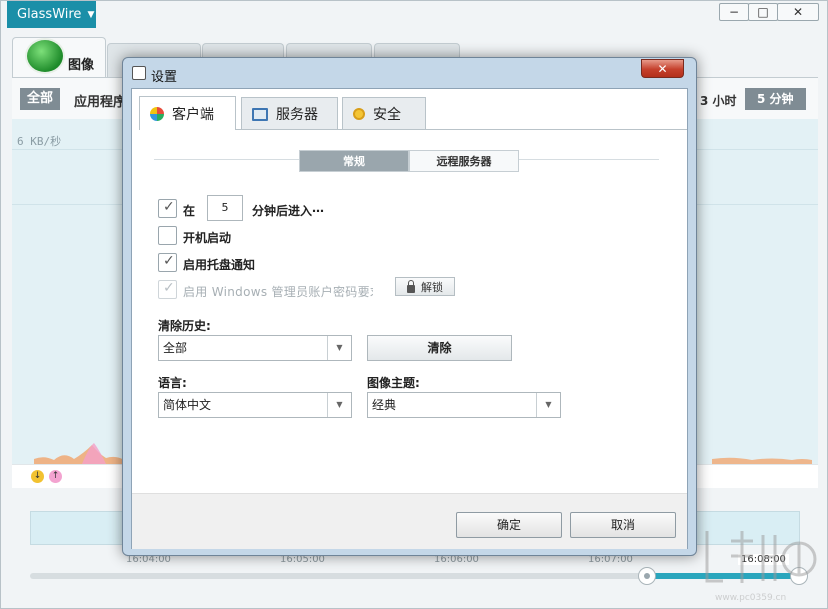  Describe the element at coordinates (255, 348) in the screenshot. I see `clear-history-select: 全部 ▼` at that location.